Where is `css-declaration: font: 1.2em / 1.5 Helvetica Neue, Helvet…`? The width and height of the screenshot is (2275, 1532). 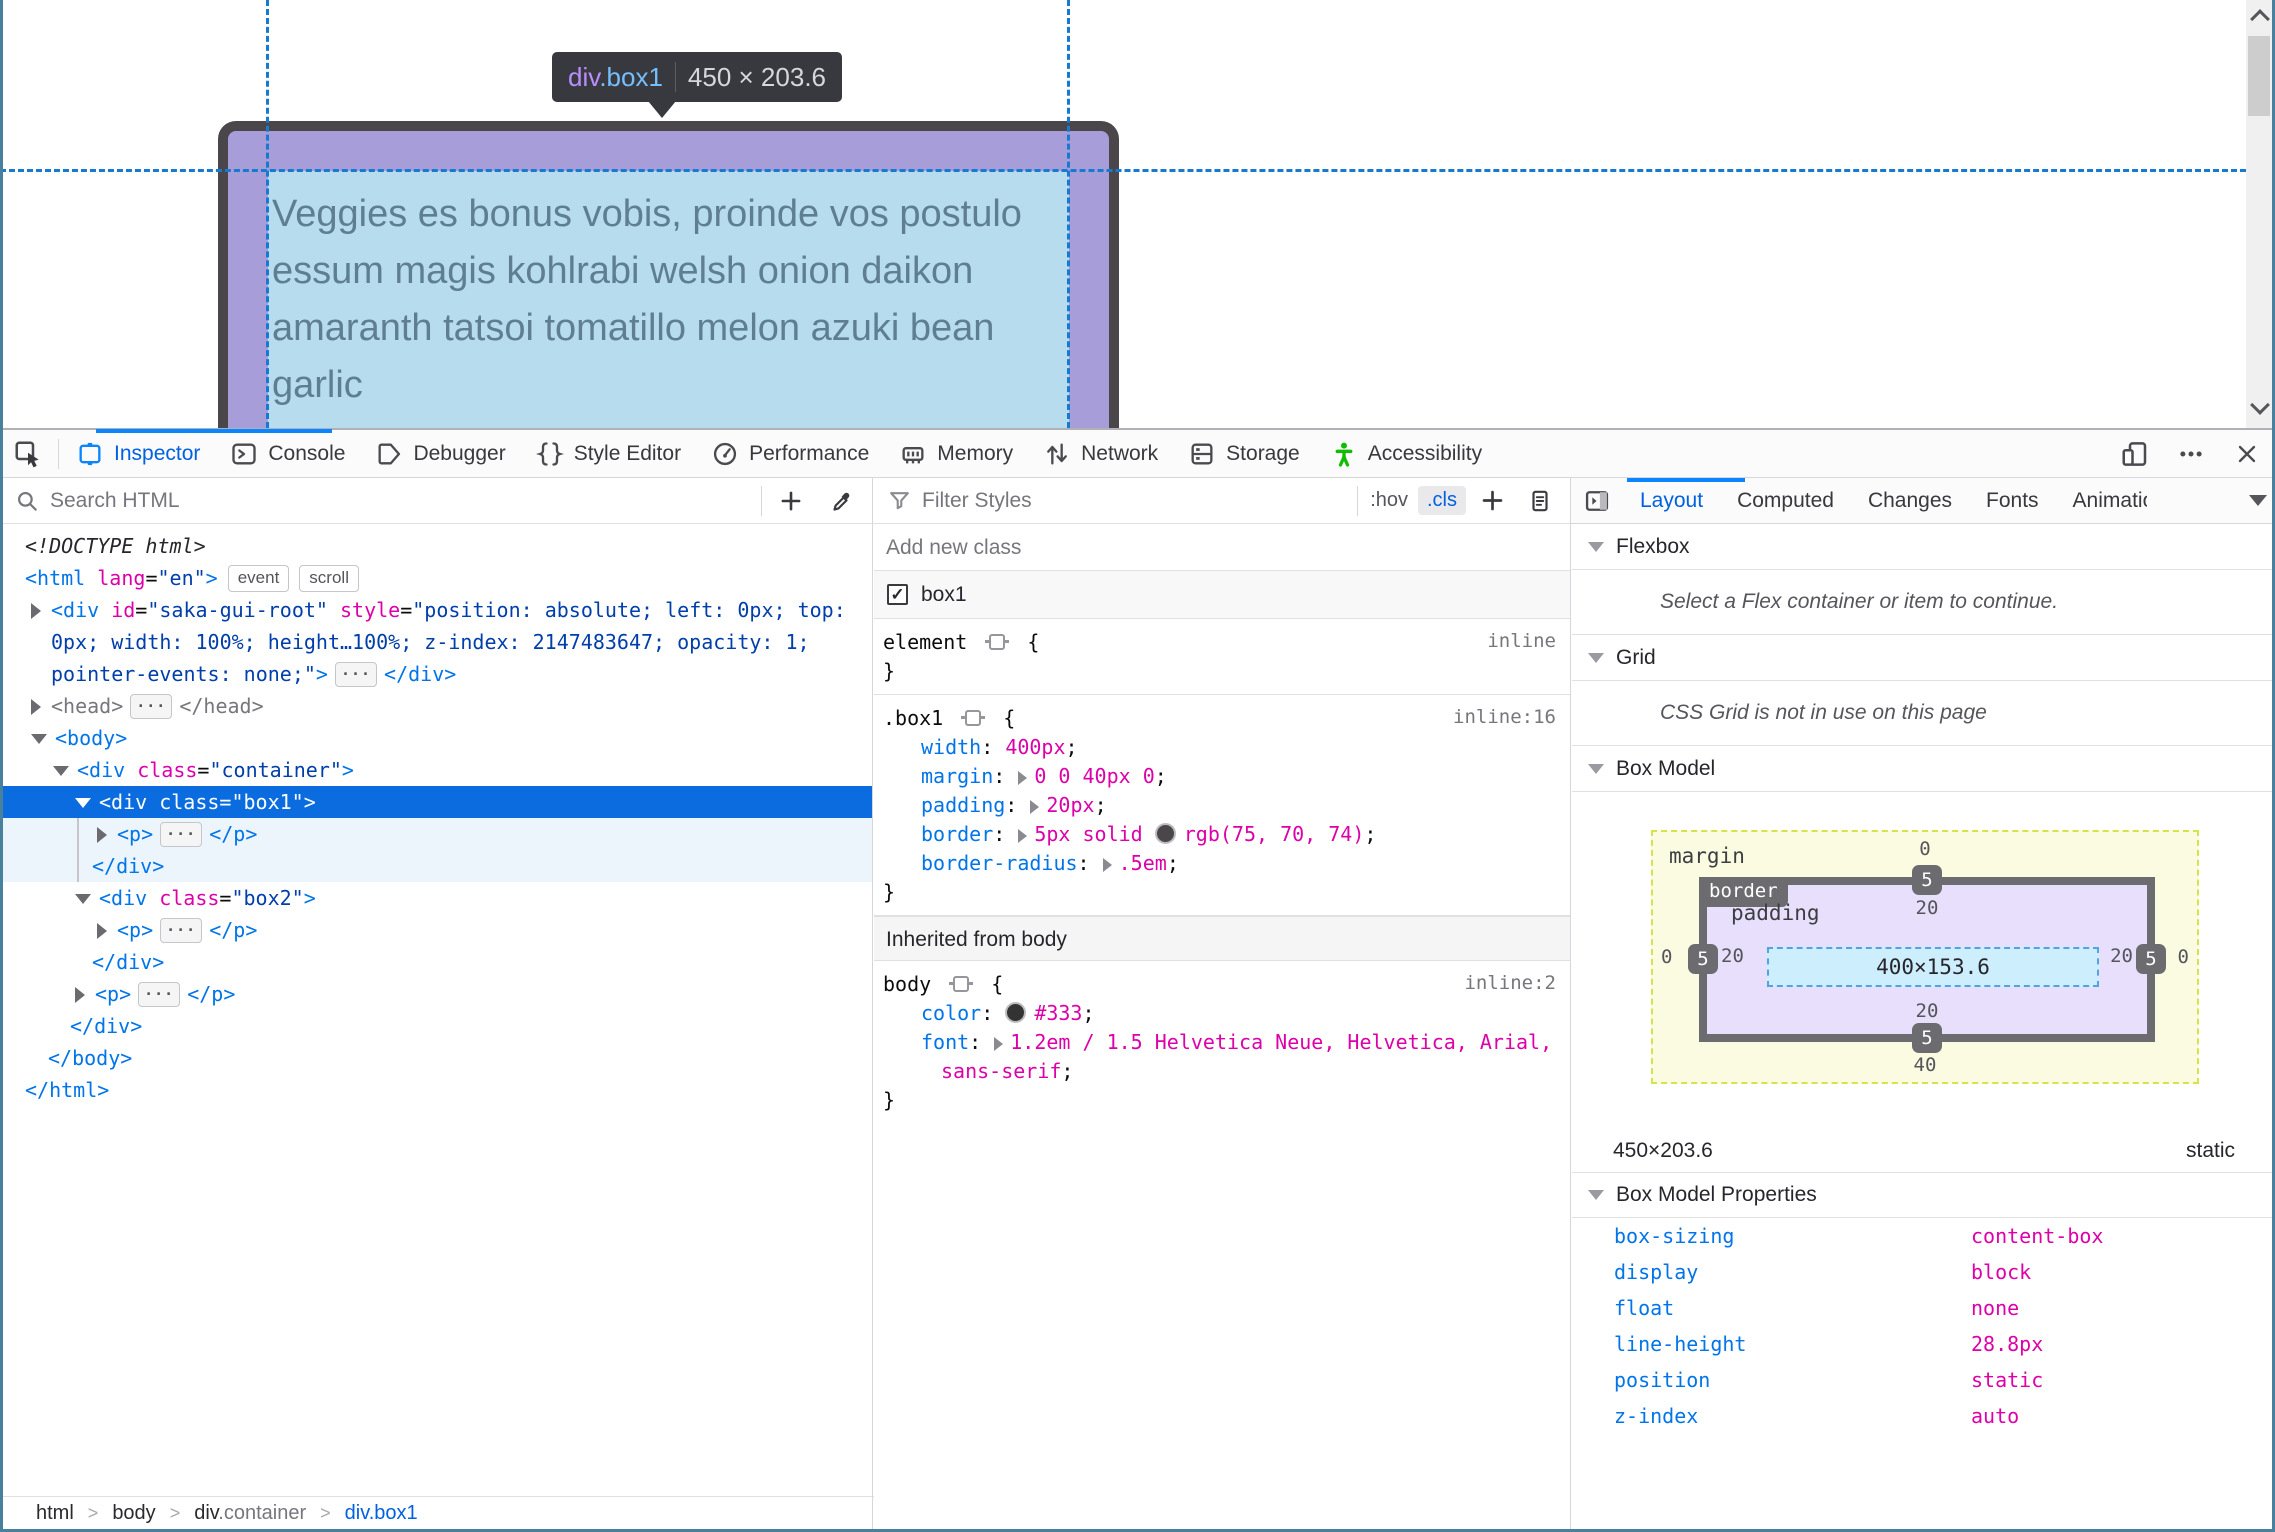 css-declaration: font: 1.2em / 1.5 Helvetica Neue, Helvet… is located at coordinates (1226, 1042).